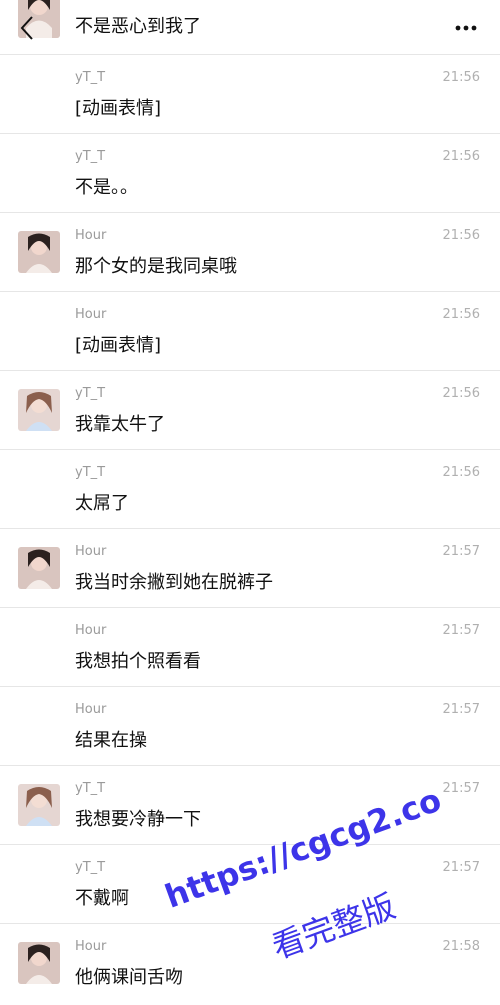 The height and width of the screenshot is (1005, 500). I want to click on message-text: 结果在操, so click(111, 740).